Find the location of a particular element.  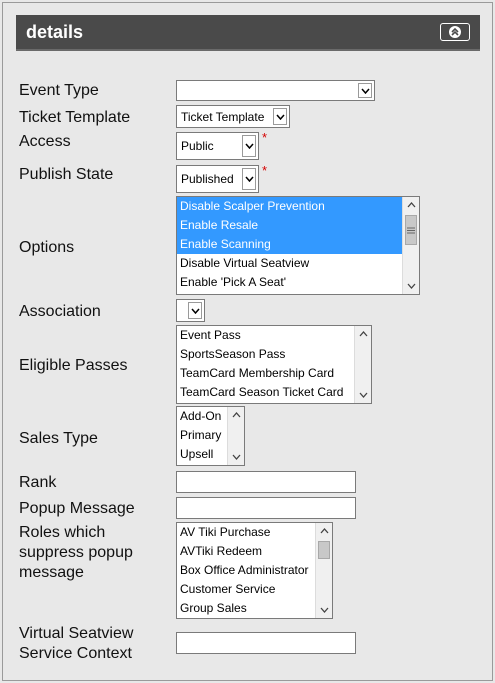

rank-label: Rank is located at coordinates (38, 482).